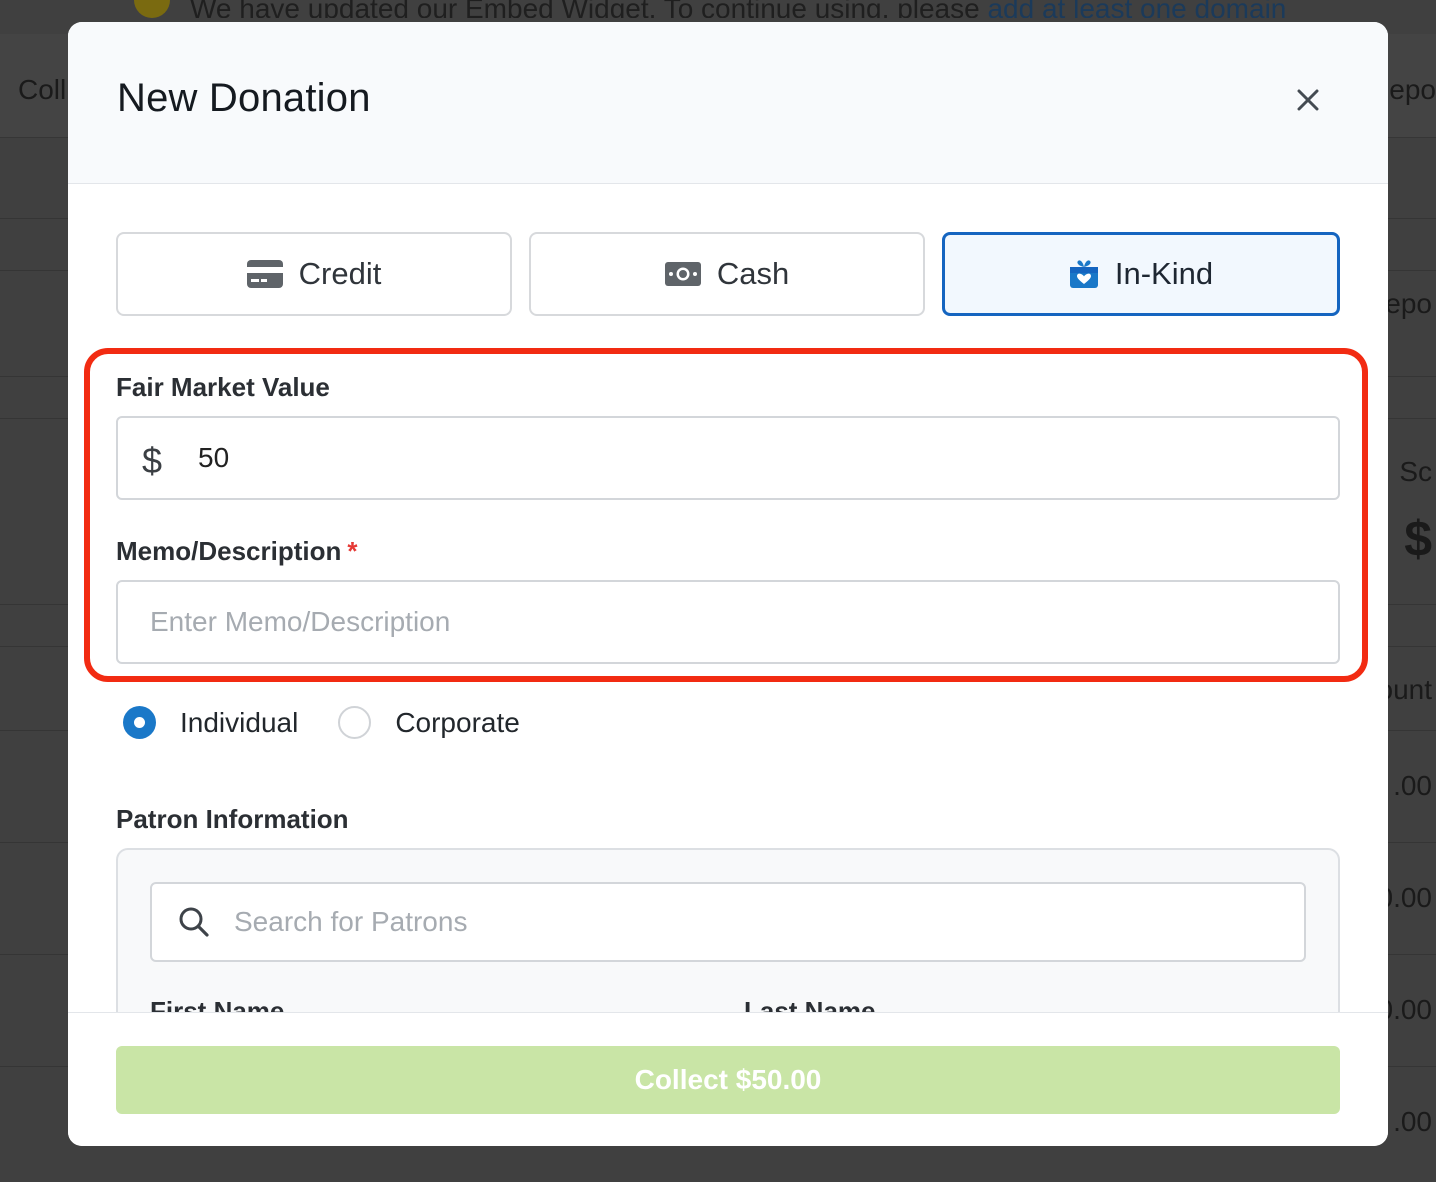 This screenshot has width=1436, height=1182. I want to click on memo-field, so click(728, 622).